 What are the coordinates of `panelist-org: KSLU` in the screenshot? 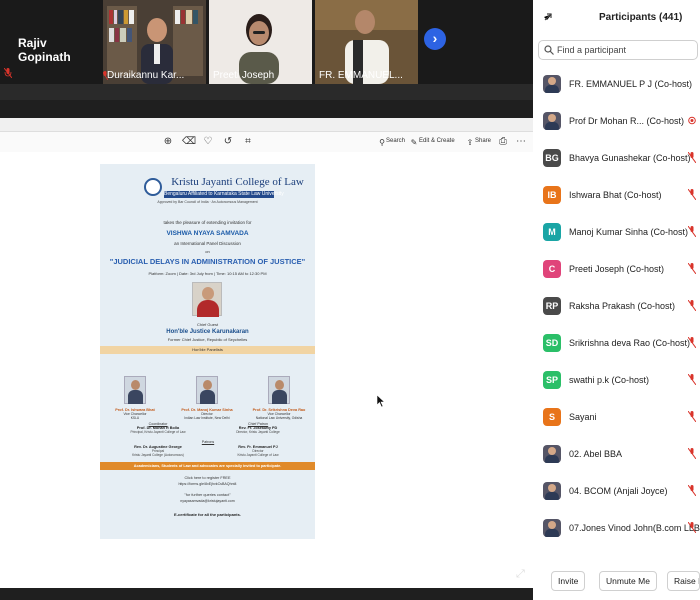 It's located at (135, 418).